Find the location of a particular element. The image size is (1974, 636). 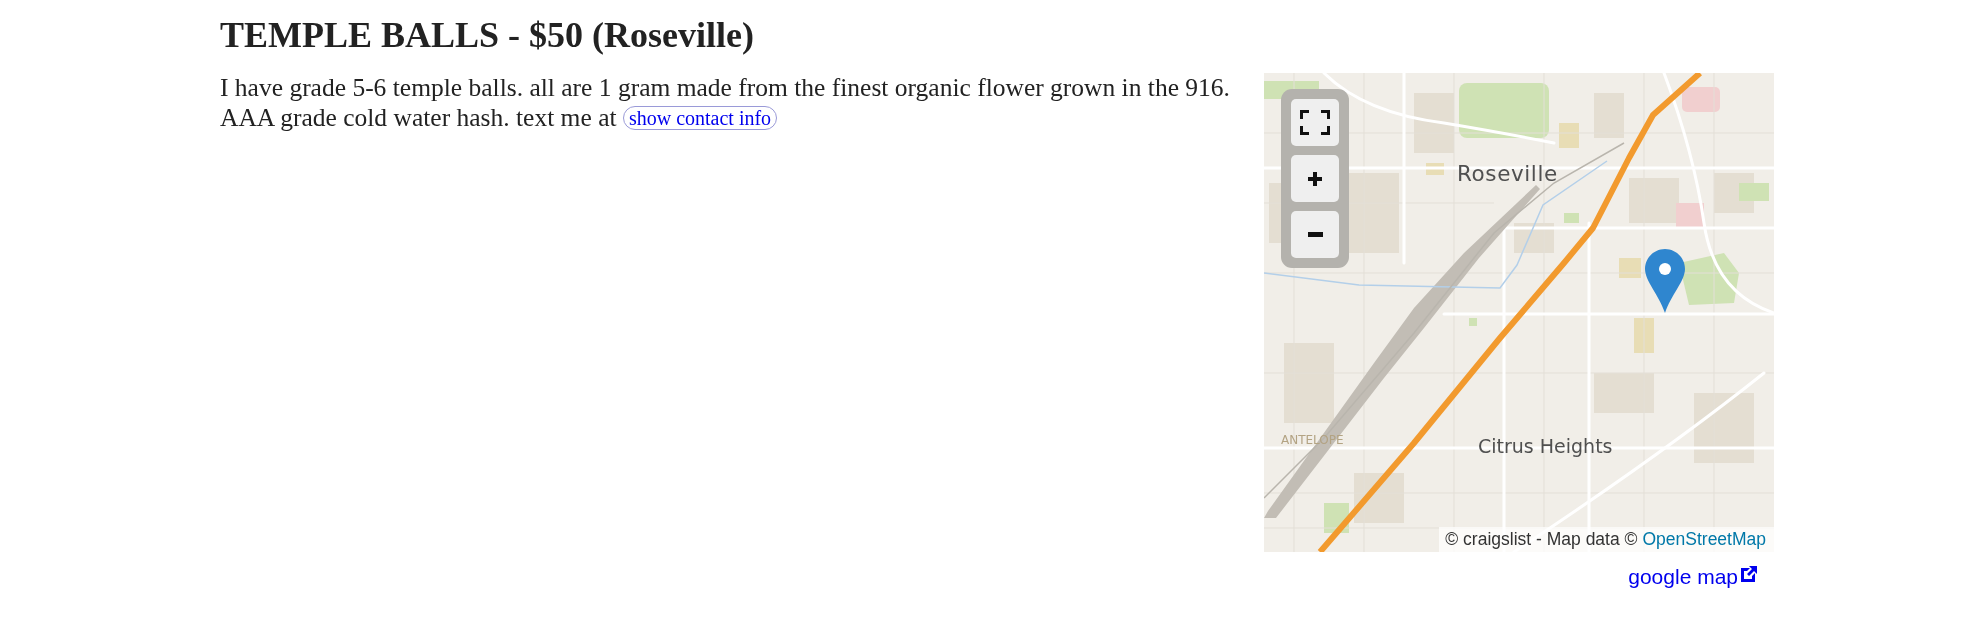

listing-description: I have grade 5-6 temple balls. all are 1 gram made from the finest organic flower grown in the 916. AAA grade cold water hash. text me at show contact info is located at coordinates (725, 103).